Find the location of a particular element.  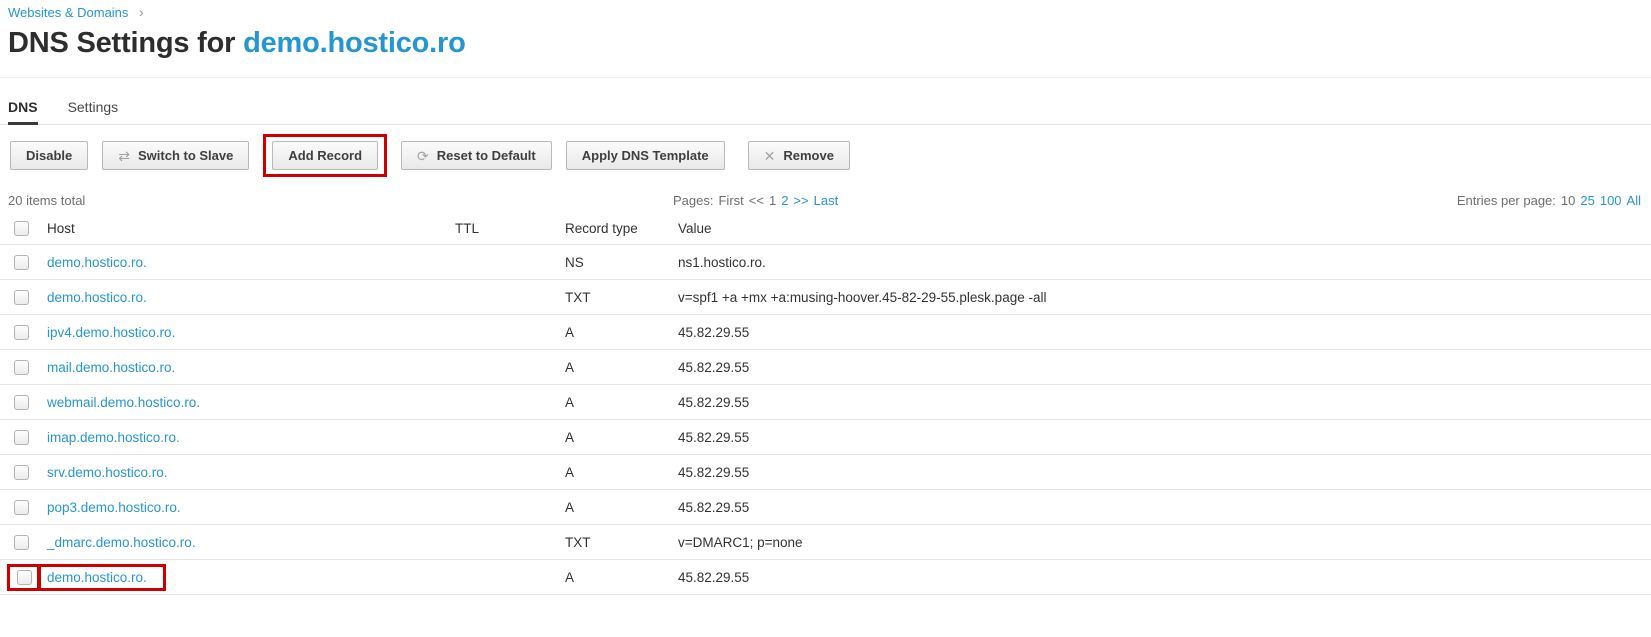

apply-dns-template-button: Apply DNS Template is located at coordinates (645, 155).